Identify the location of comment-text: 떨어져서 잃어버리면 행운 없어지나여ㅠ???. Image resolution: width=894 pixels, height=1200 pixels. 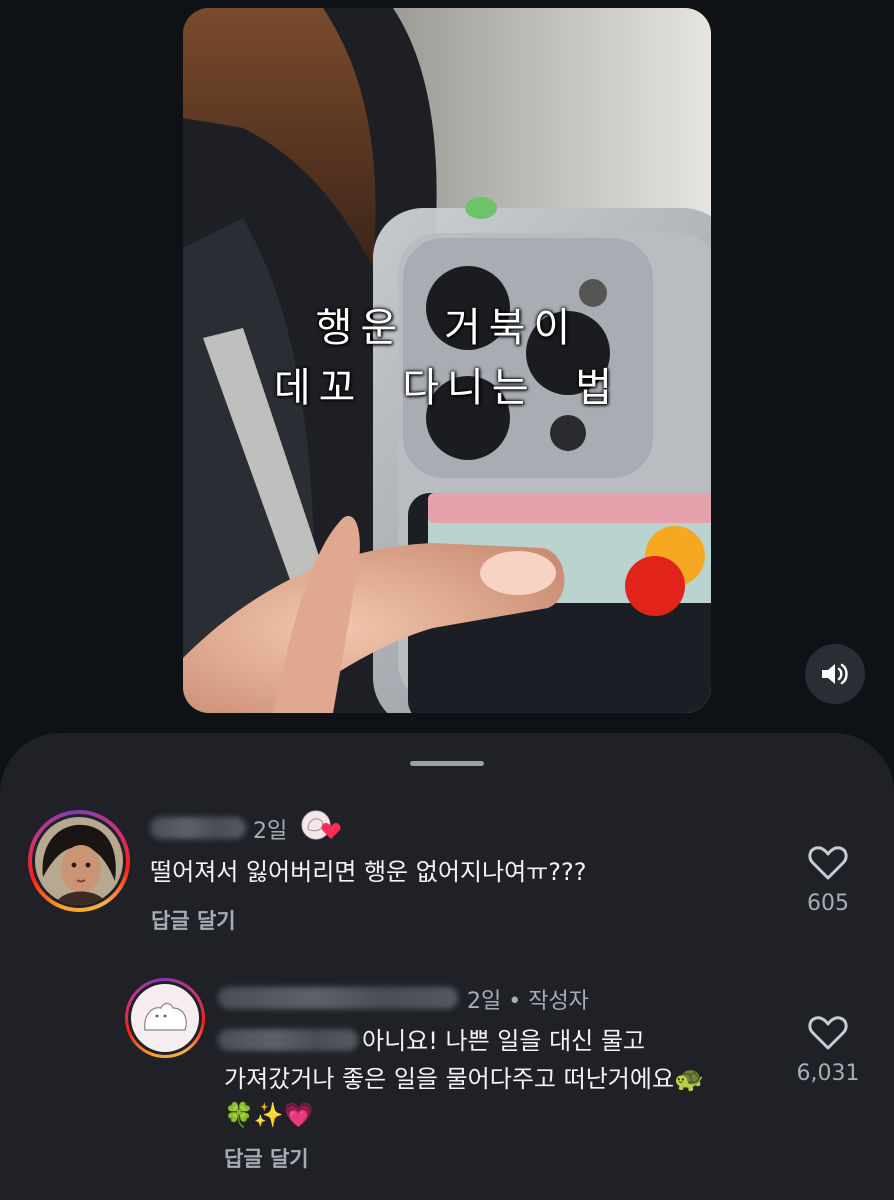
(368, 872).